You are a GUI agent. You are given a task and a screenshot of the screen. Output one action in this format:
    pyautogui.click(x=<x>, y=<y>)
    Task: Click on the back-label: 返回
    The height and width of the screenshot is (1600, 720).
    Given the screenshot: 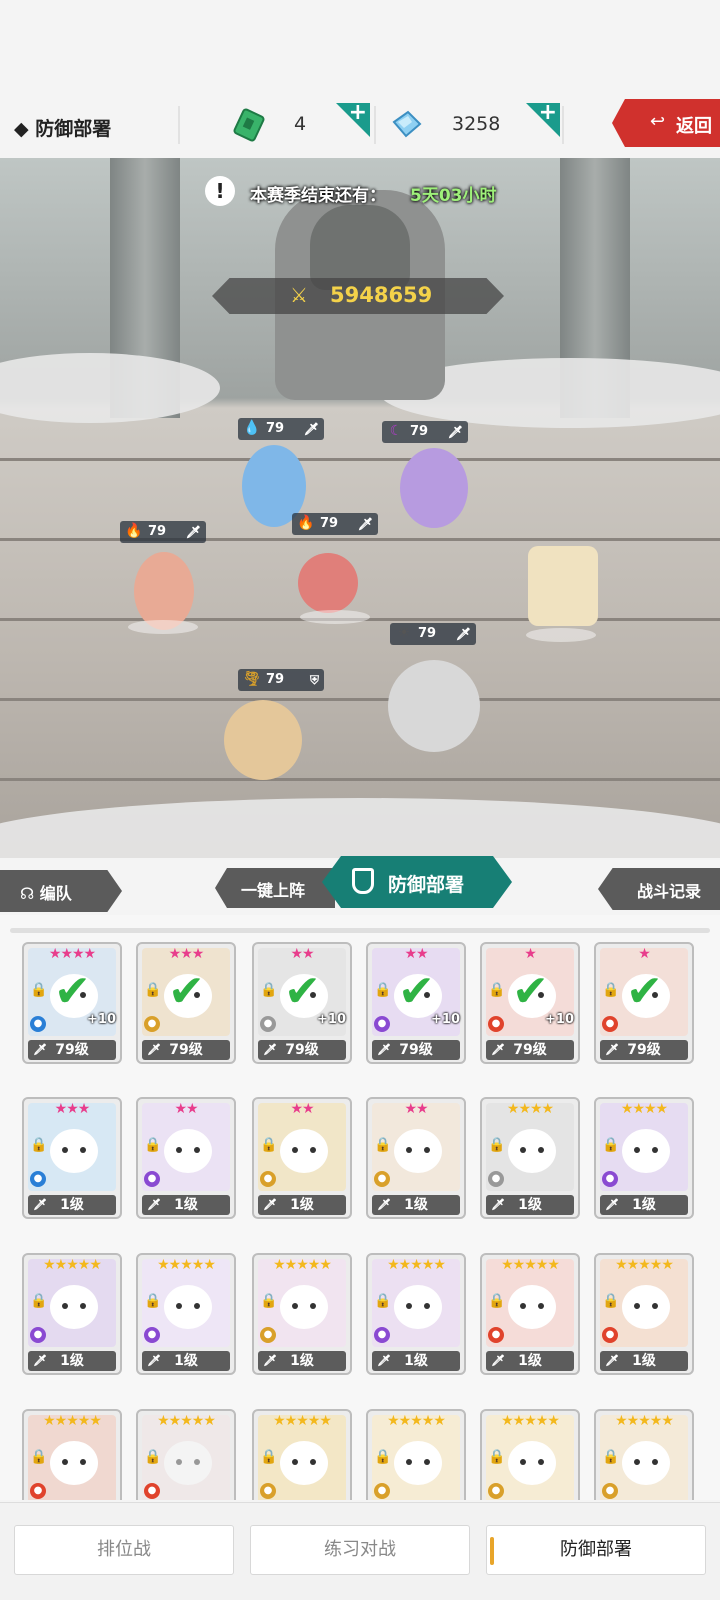 What is the action you would take?
    pyautogui.click(x=694, y=125)
    